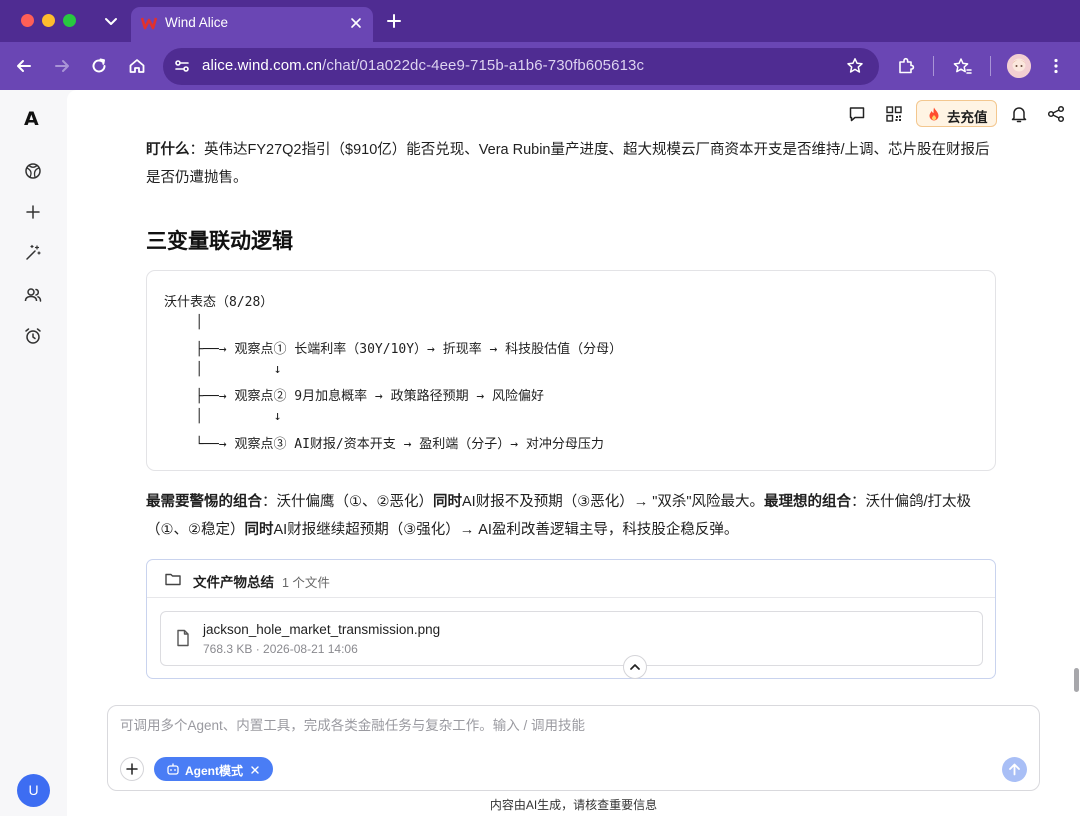 The width and height of the screenshot is (1080, 816). I want to click on diagram-line: ├──→ 观察点② 9月加息概率 → 政策路径预期 → 风险偏好, so click(354, 396).